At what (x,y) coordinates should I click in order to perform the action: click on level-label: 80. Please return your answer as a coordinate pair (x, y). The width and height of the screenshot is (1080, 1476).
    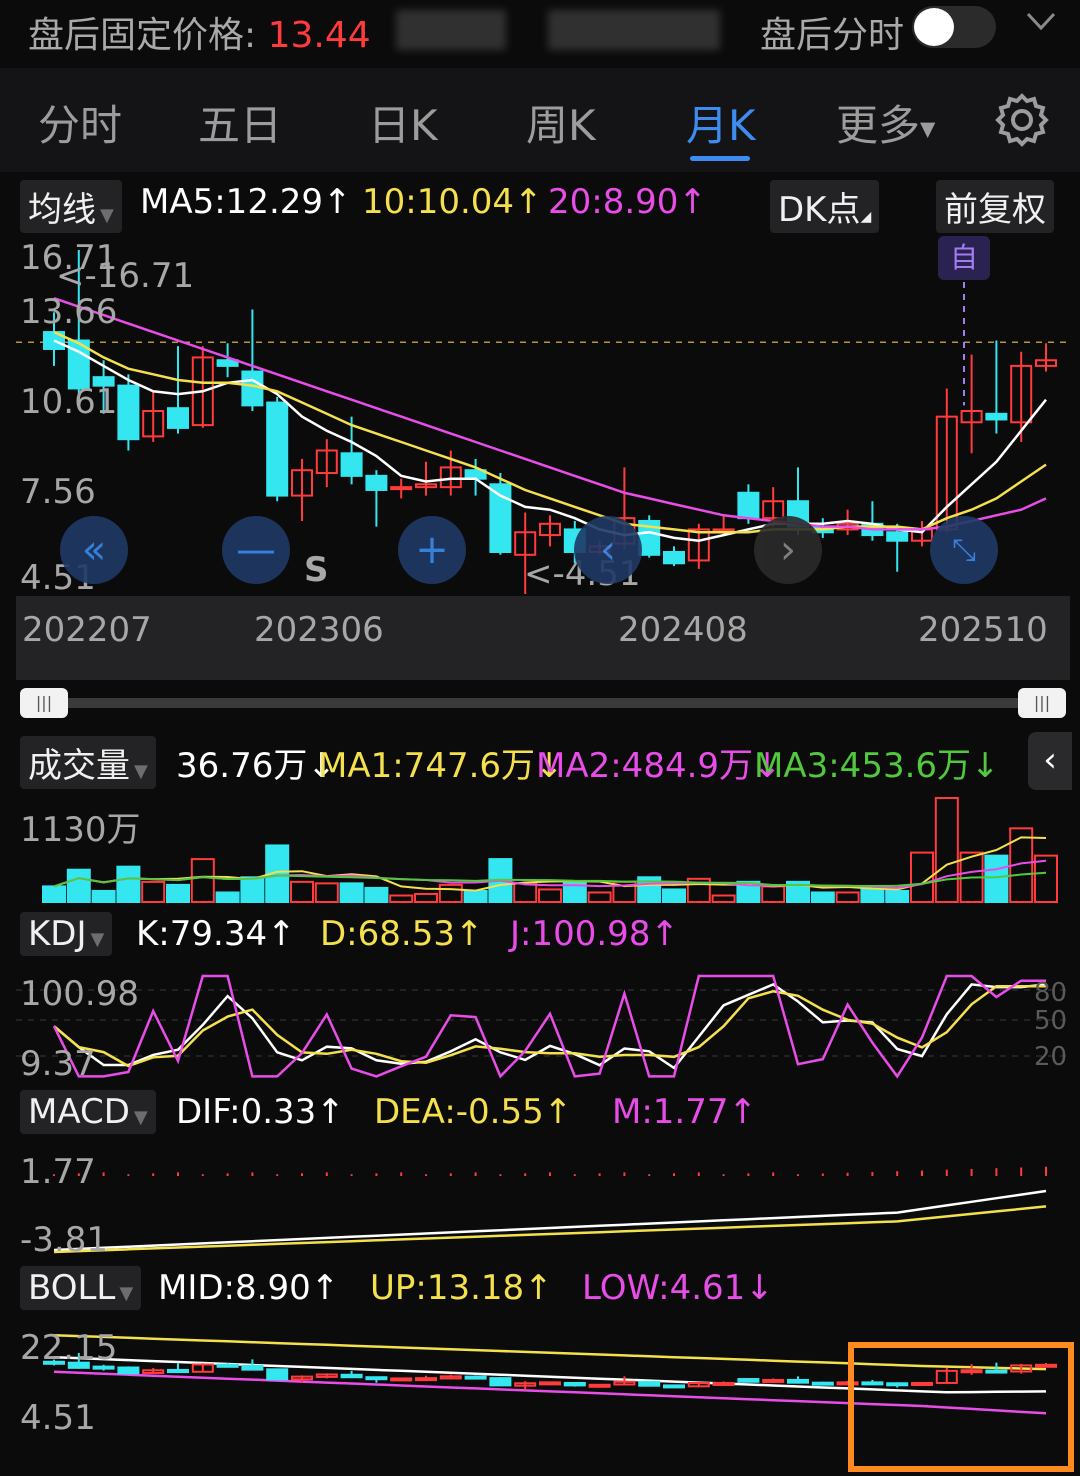
    Looking at the image, I should click on (1051, 993).